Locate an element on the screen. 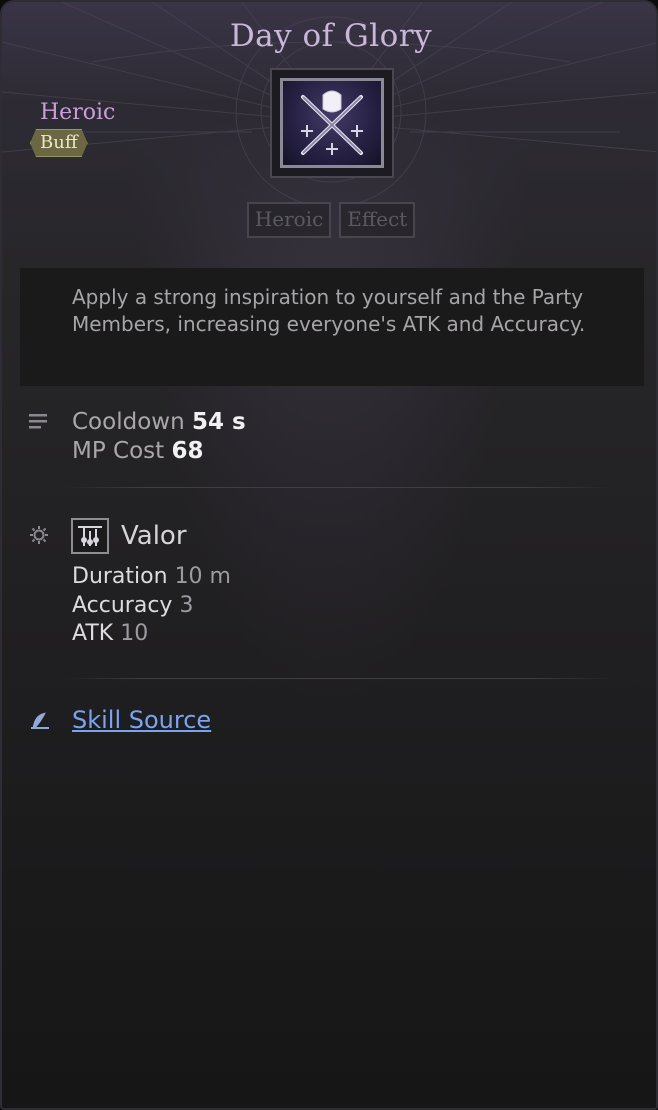 This screenshot has width=658, height=1110. mp-cost-row: MP Cost 68 is located at coordinates (159, 451).